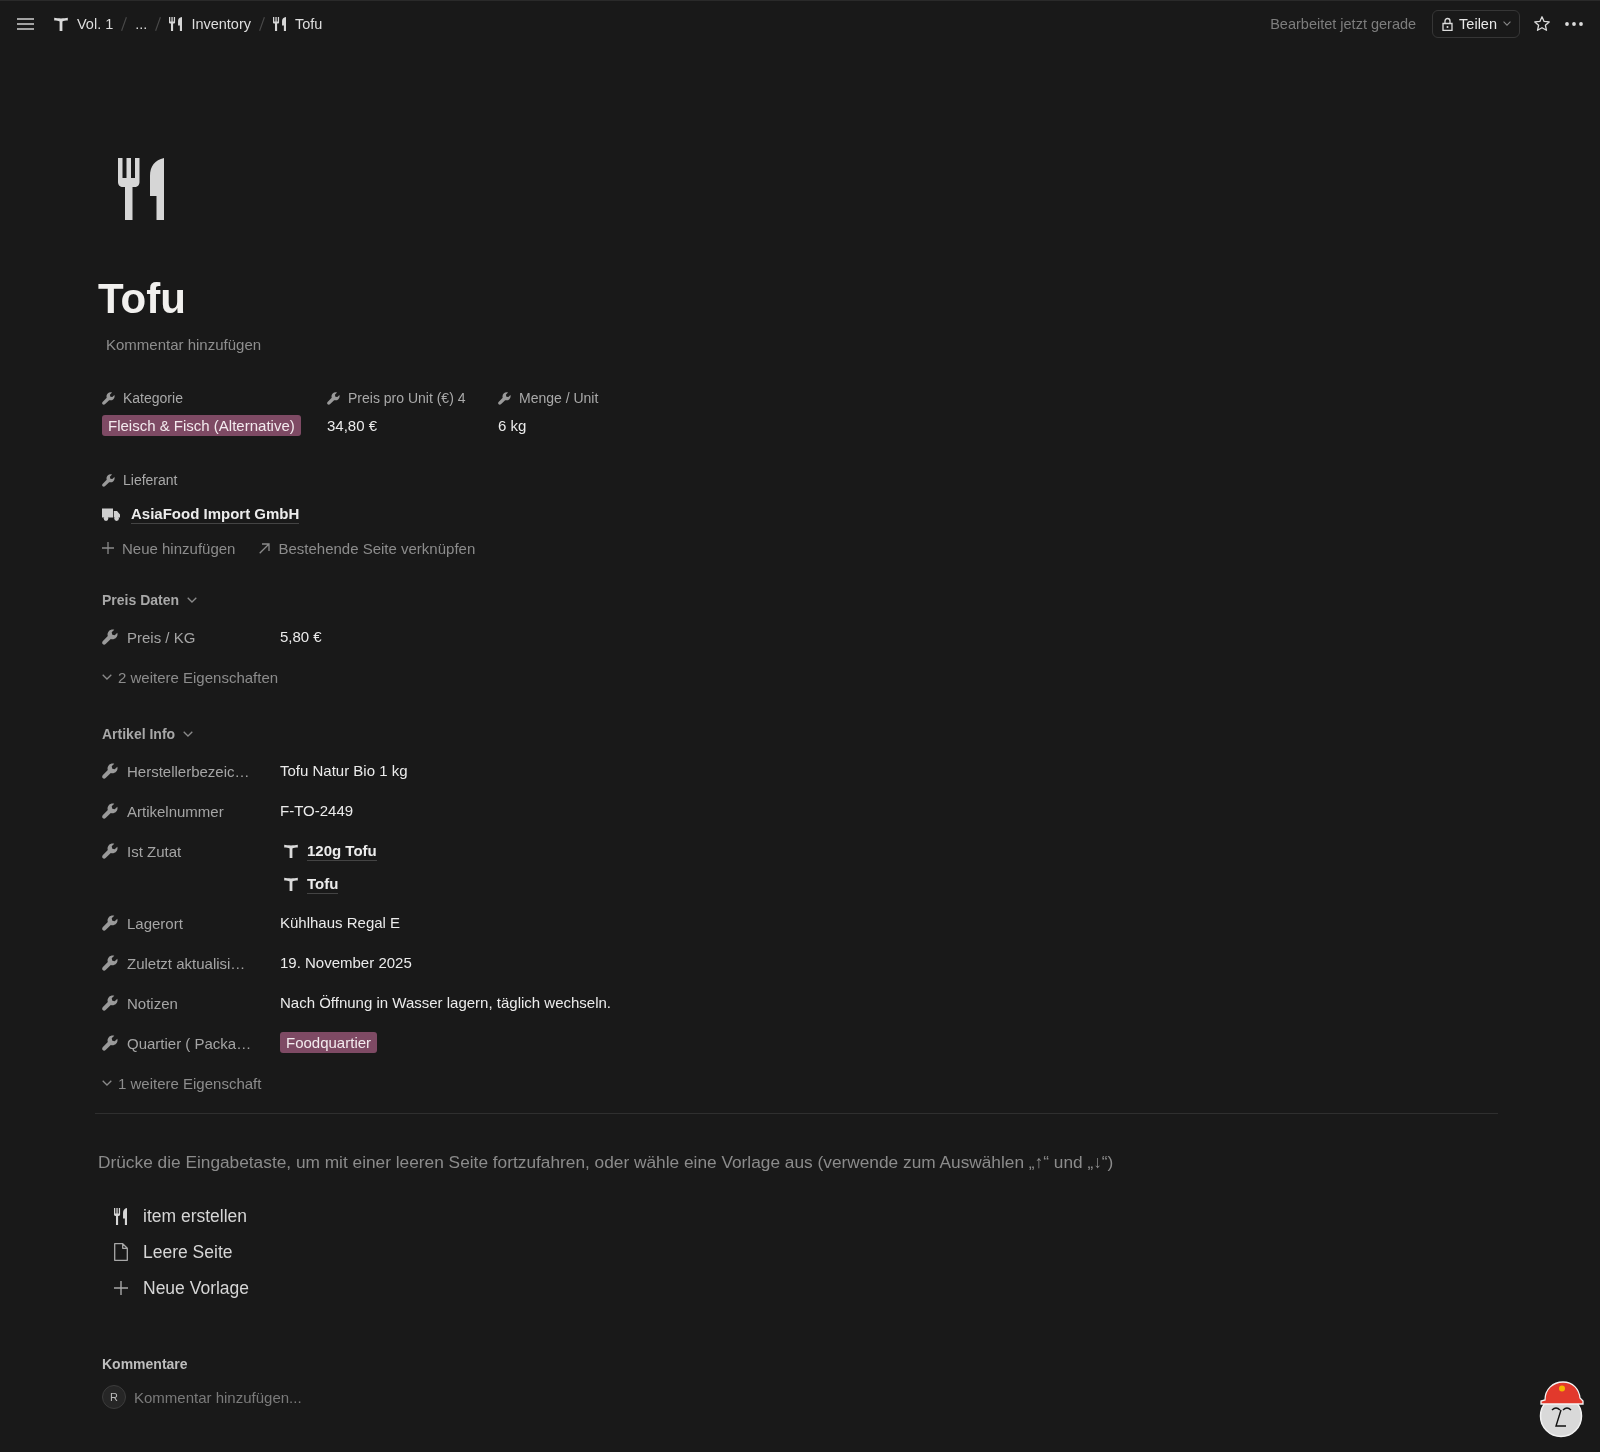  I want to click on more-icon, so click(1574, 23).